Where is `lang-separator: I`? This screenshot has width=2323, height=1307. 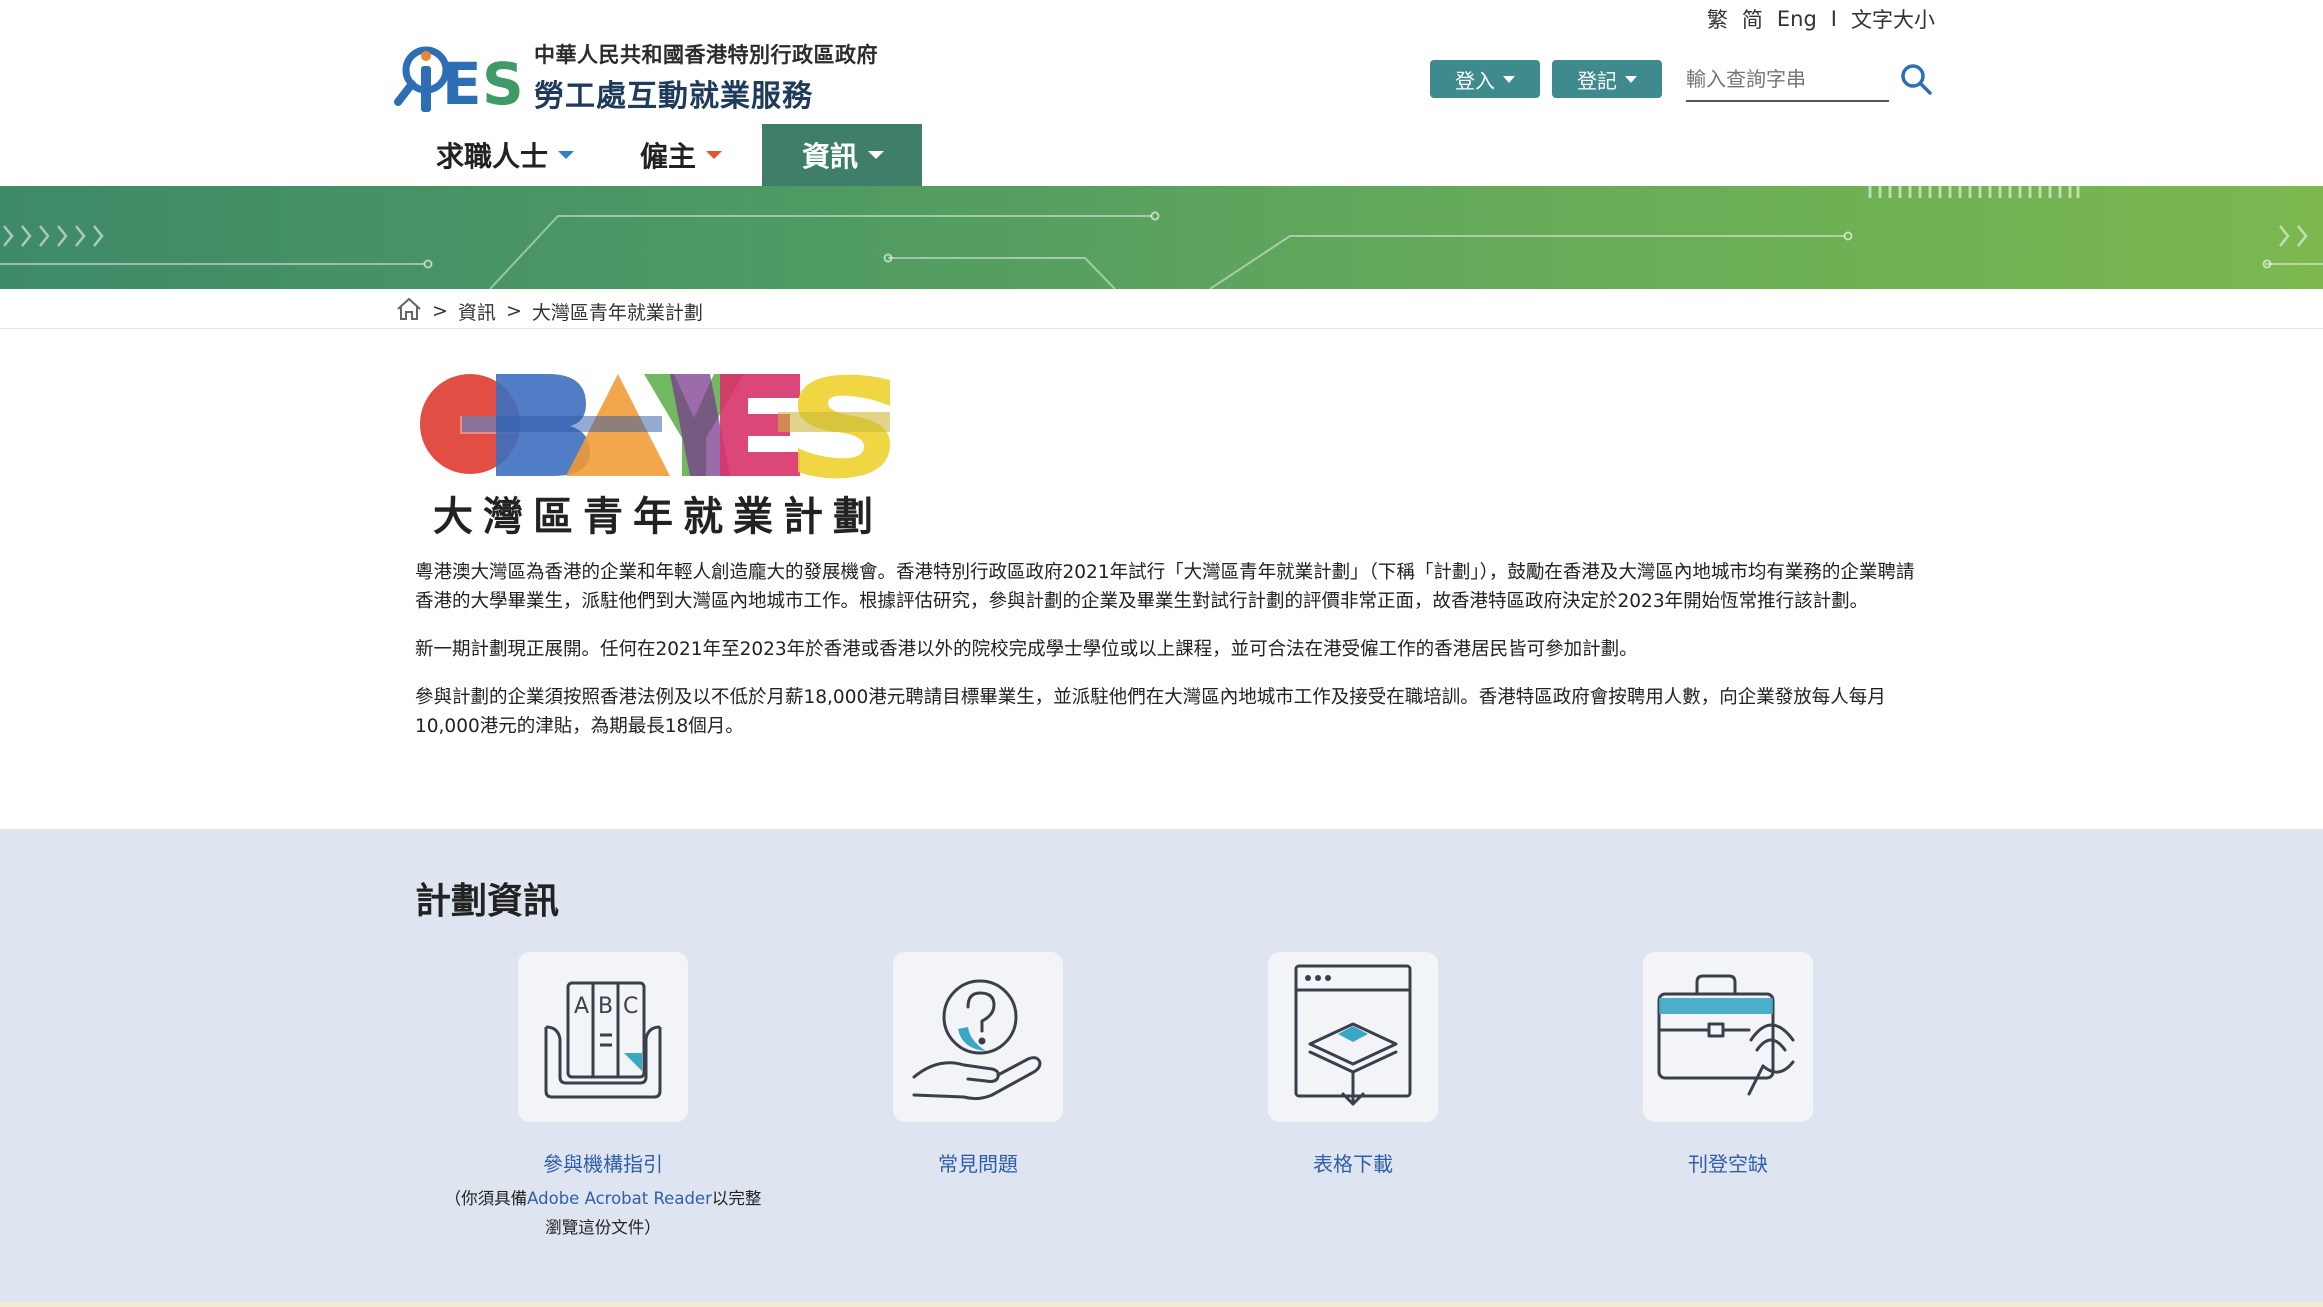 lang-separator: I is located at coordinates (1833, 19).